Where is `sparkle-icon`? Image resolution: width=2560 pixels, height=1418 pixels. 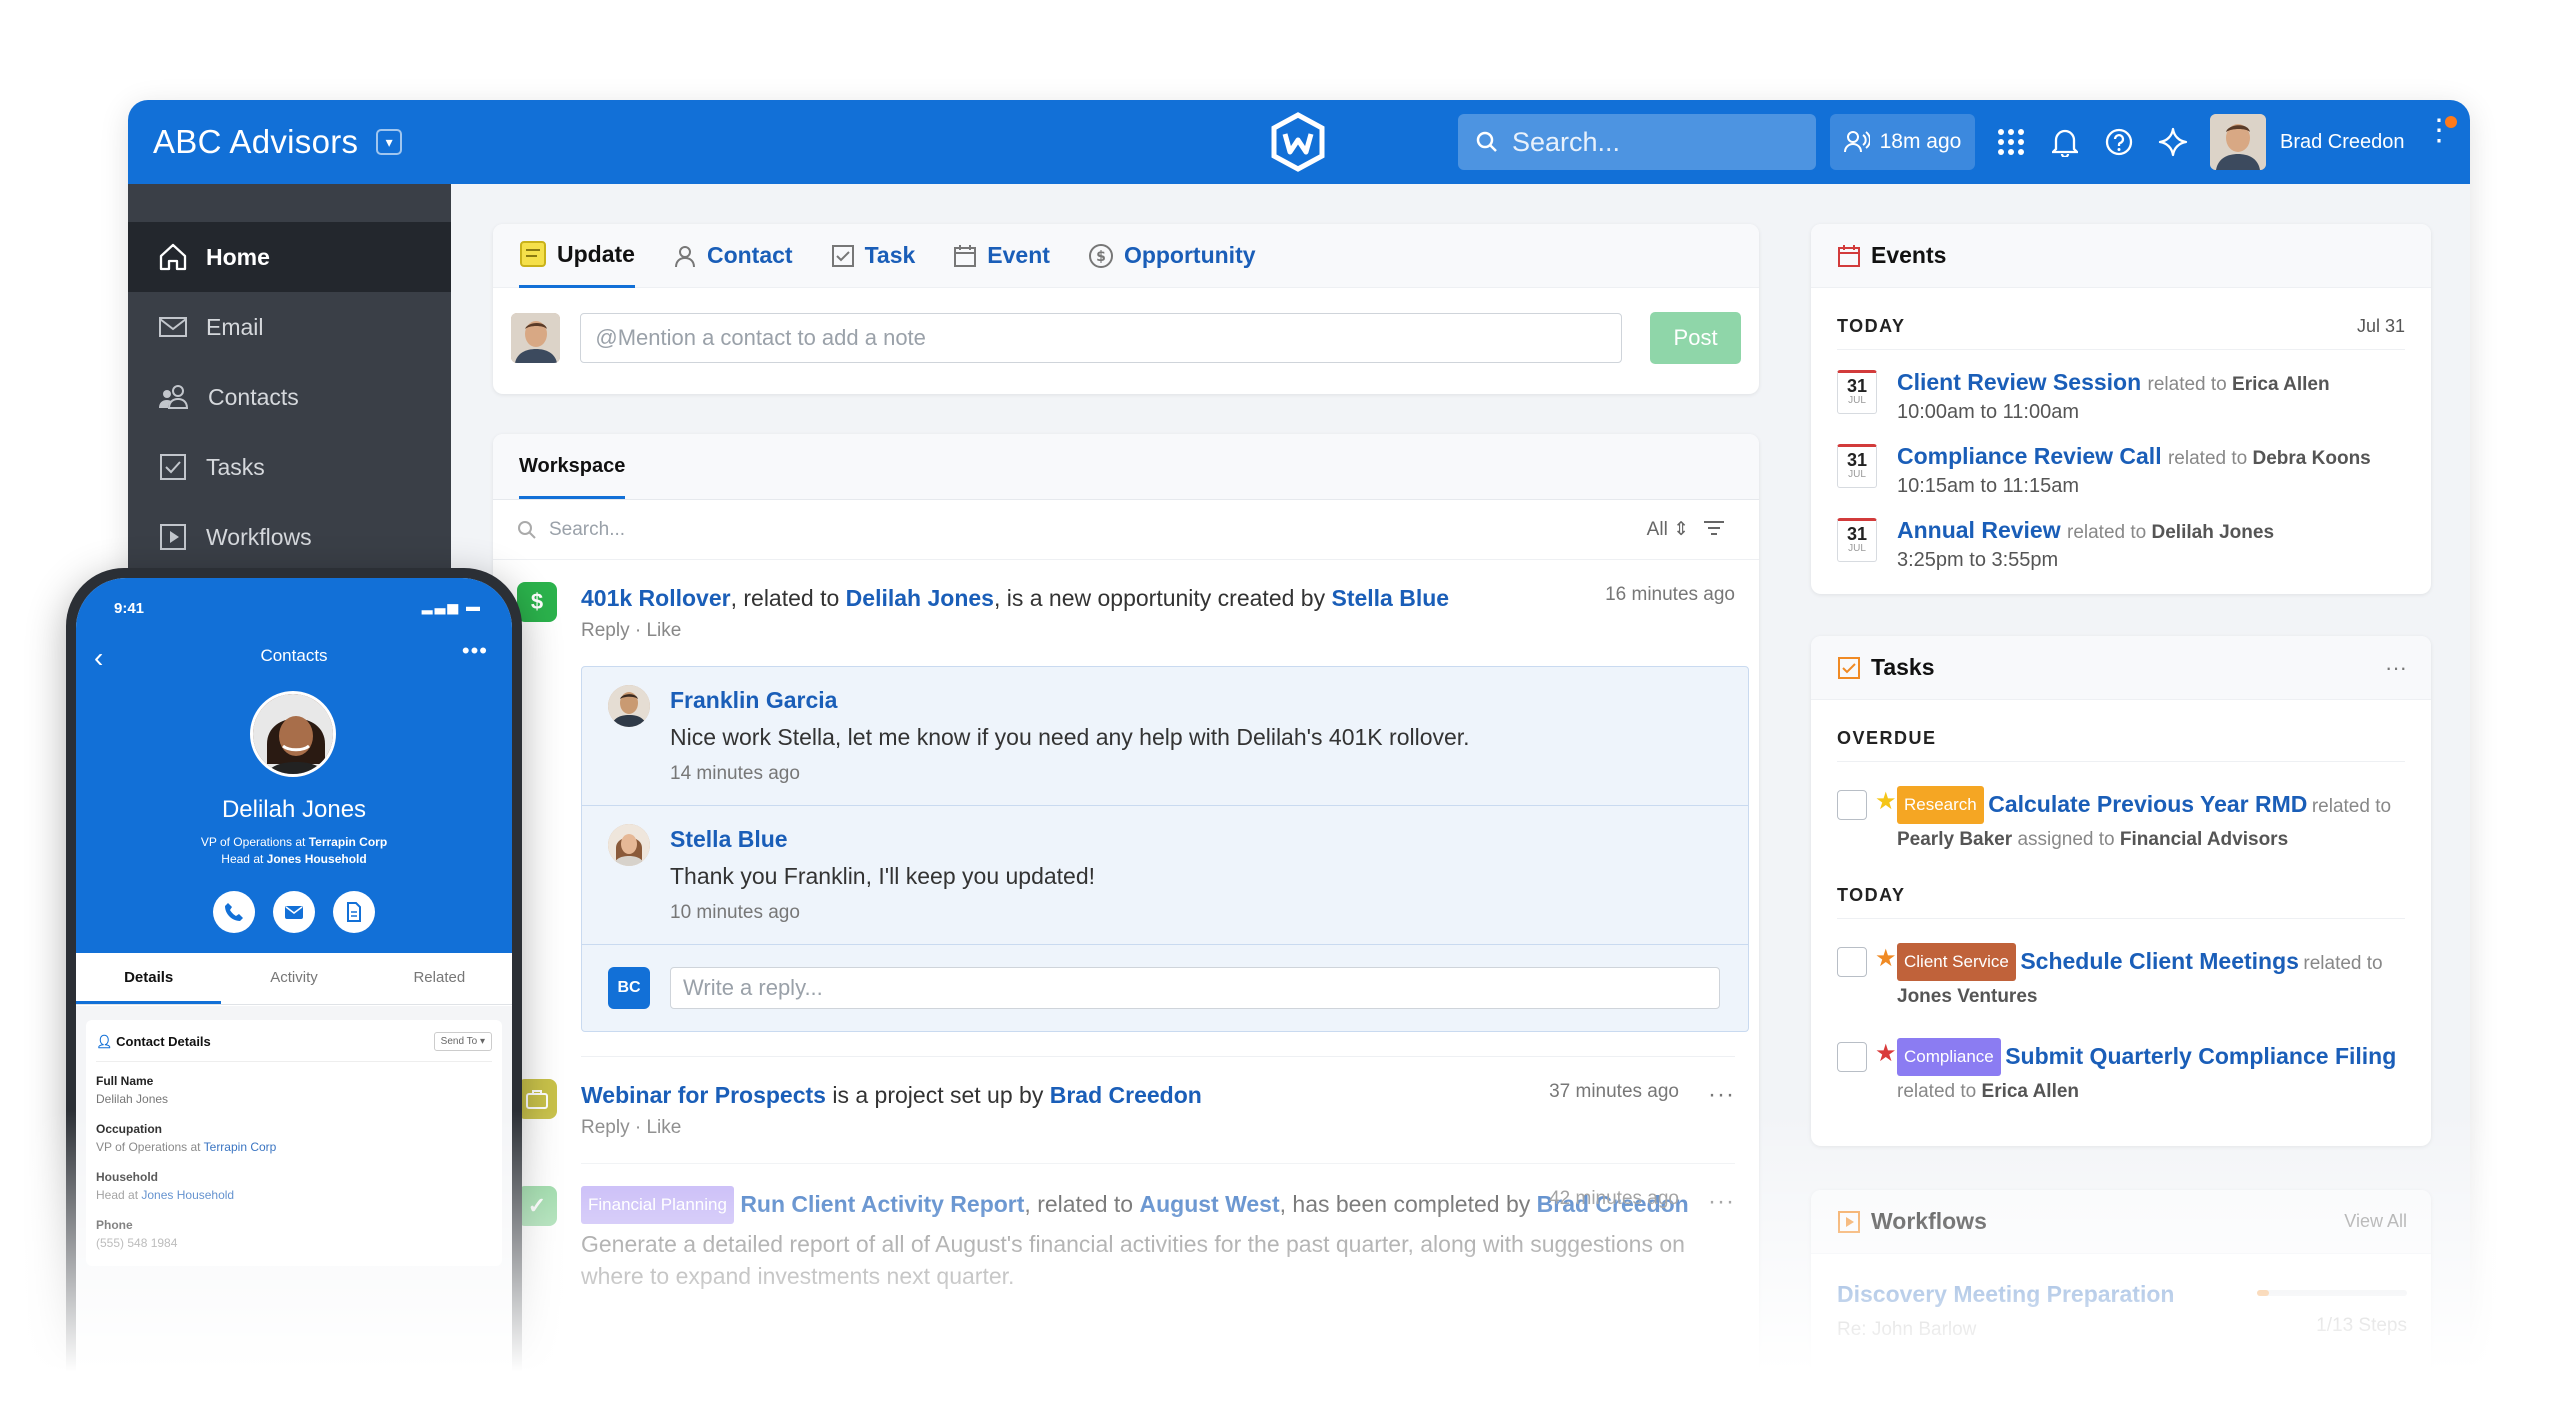
sparkle-icon is located at coordinates (2173, 142).